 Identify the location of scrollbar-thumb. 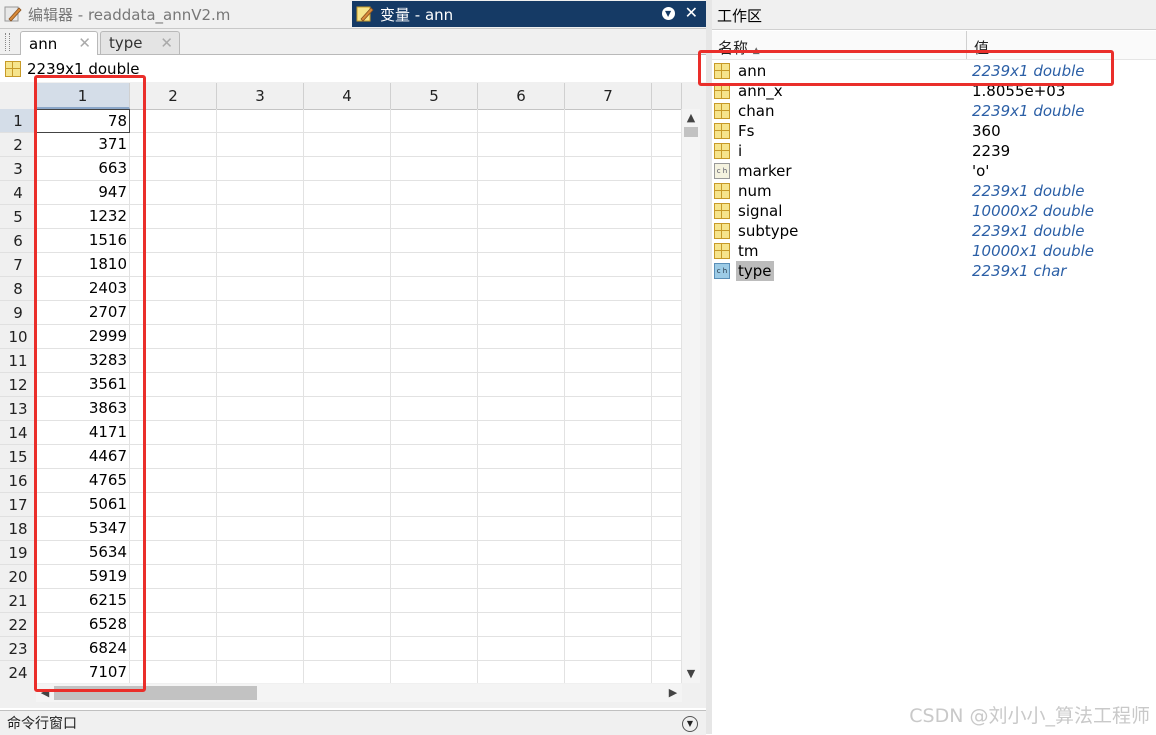
(155, 693).